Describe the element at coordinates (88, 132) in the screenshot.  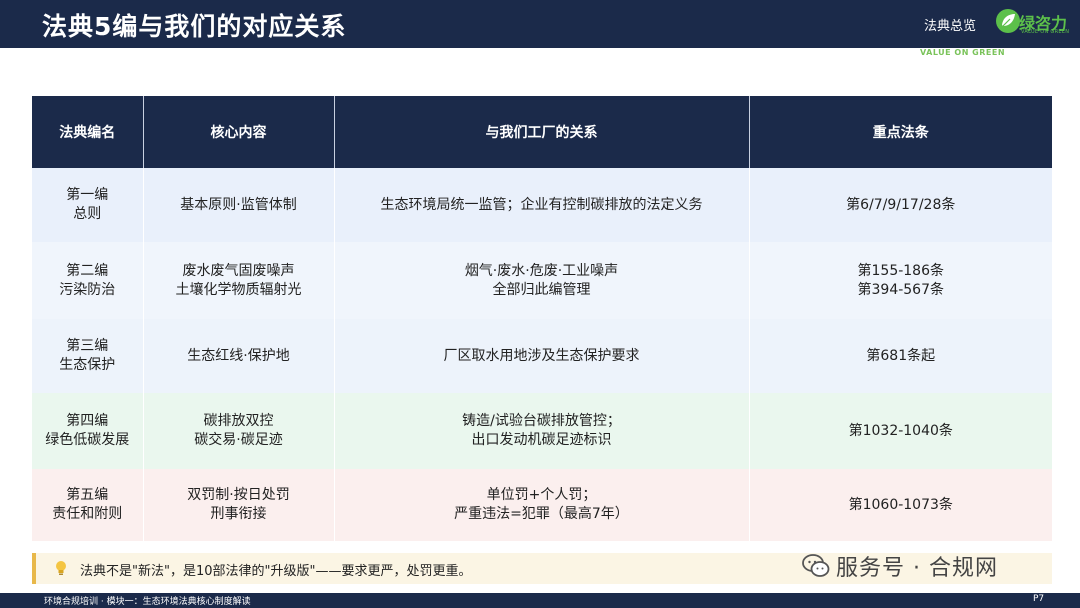
I see `column-header-name: 法典编名` at that location.